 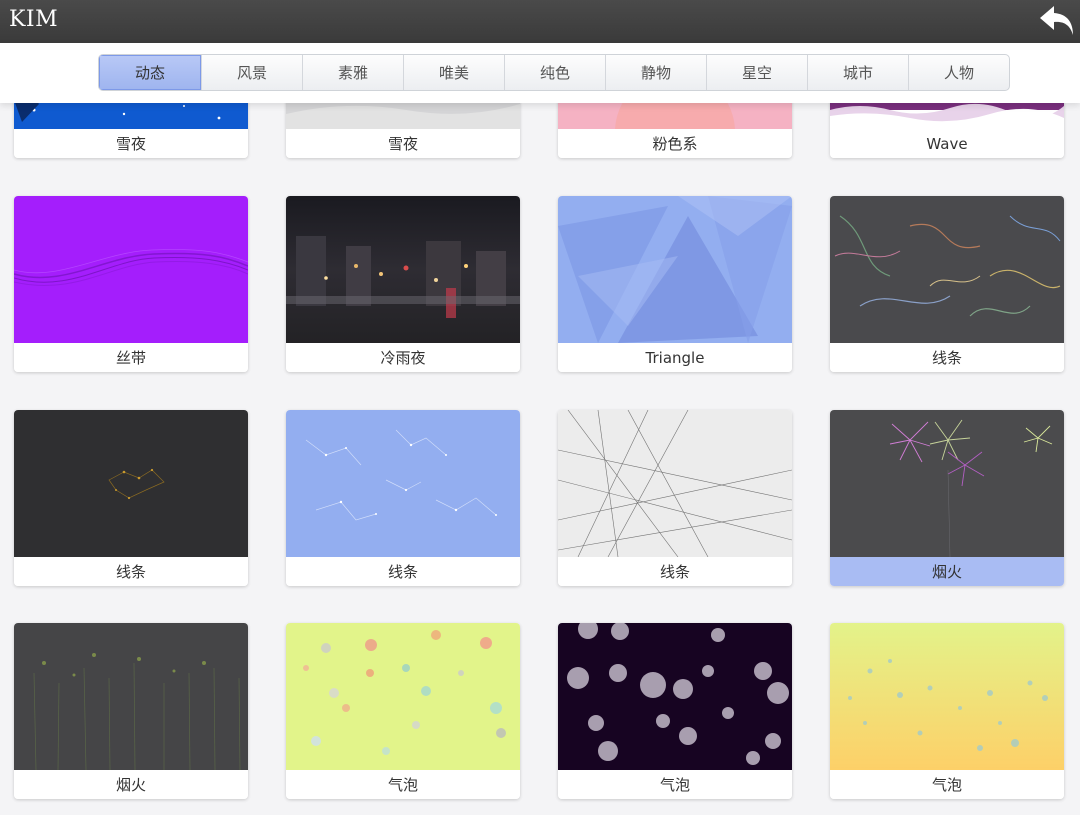 What do you see at coordinates (958, 72) in the screenshot?
I see `tab-people: 人物` at bounding box center [958, 72].